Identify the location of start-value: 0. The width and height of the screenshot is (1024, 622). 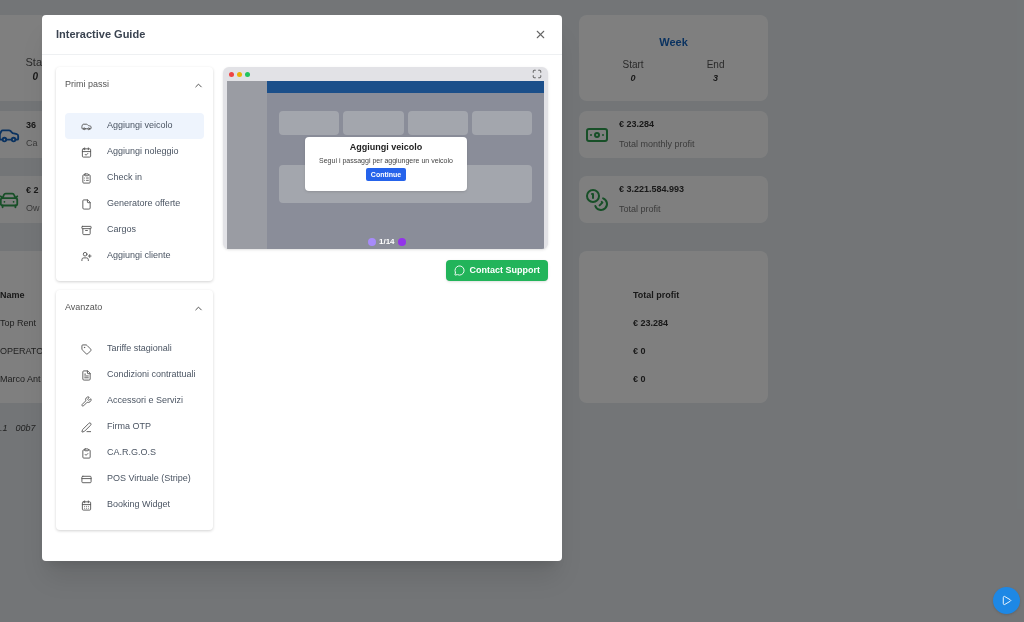
(633, 78).